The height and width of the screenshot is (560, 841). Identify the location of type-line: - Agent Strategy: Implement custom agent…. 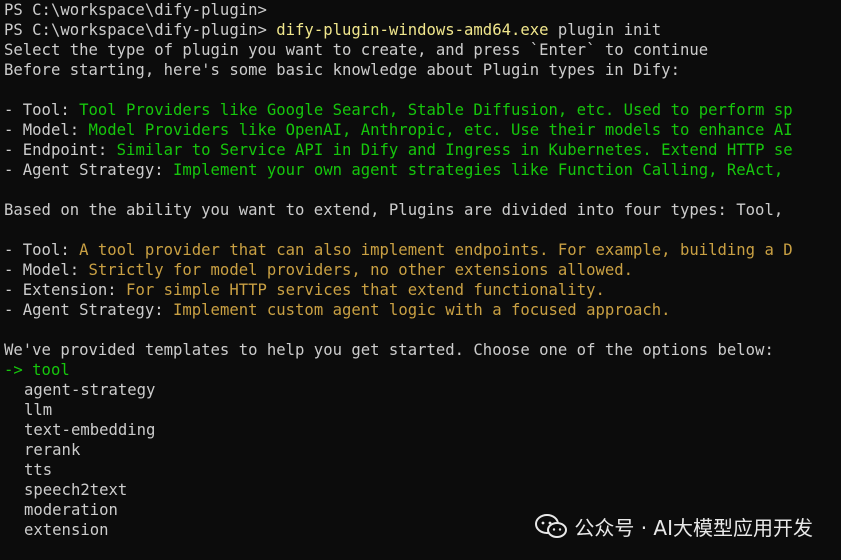
(422, 310).